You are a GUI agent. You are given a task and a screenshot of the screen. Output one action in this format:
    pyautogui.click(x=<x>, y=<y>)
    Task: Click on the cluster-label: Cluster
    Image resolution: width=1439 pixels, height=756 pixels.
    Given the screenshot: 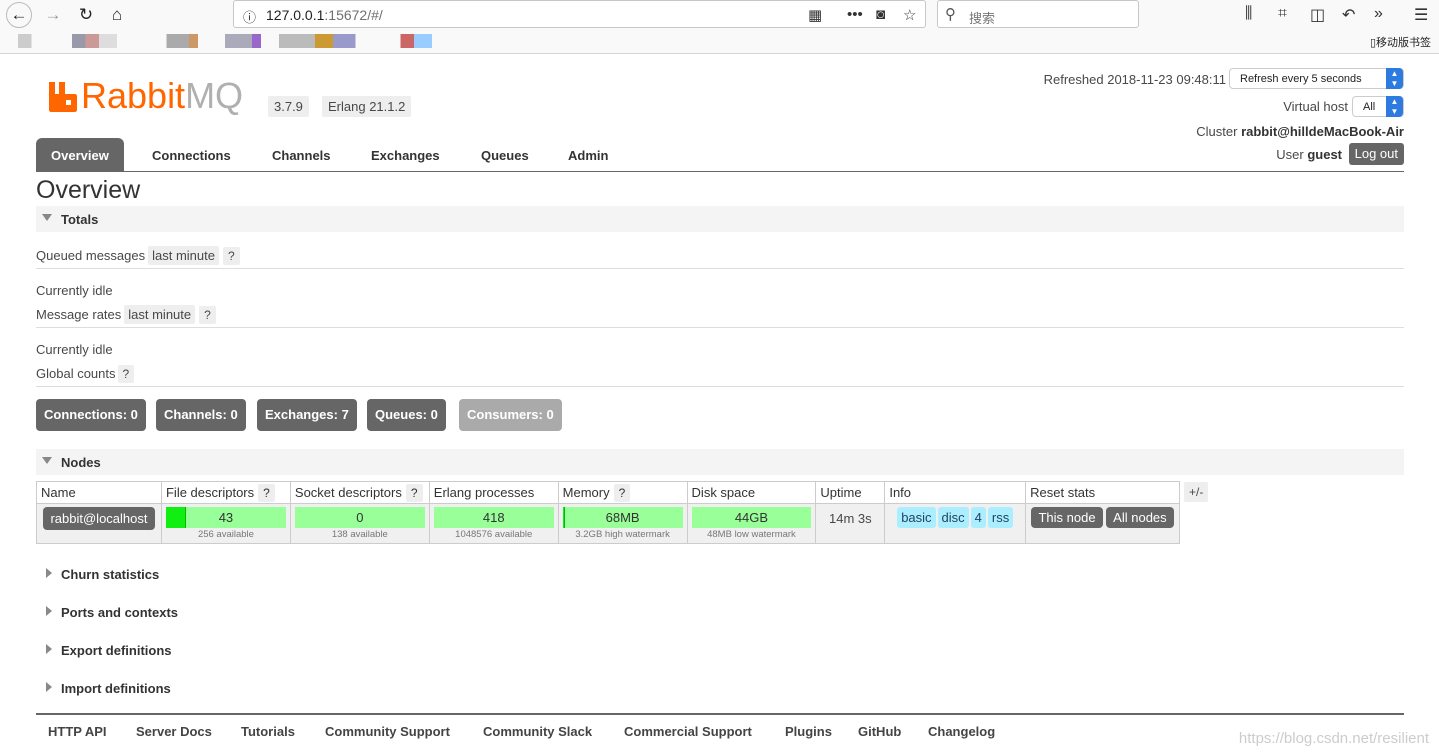 What is the action you would take?
    pyautogui.click(x=1219, y=131)
    